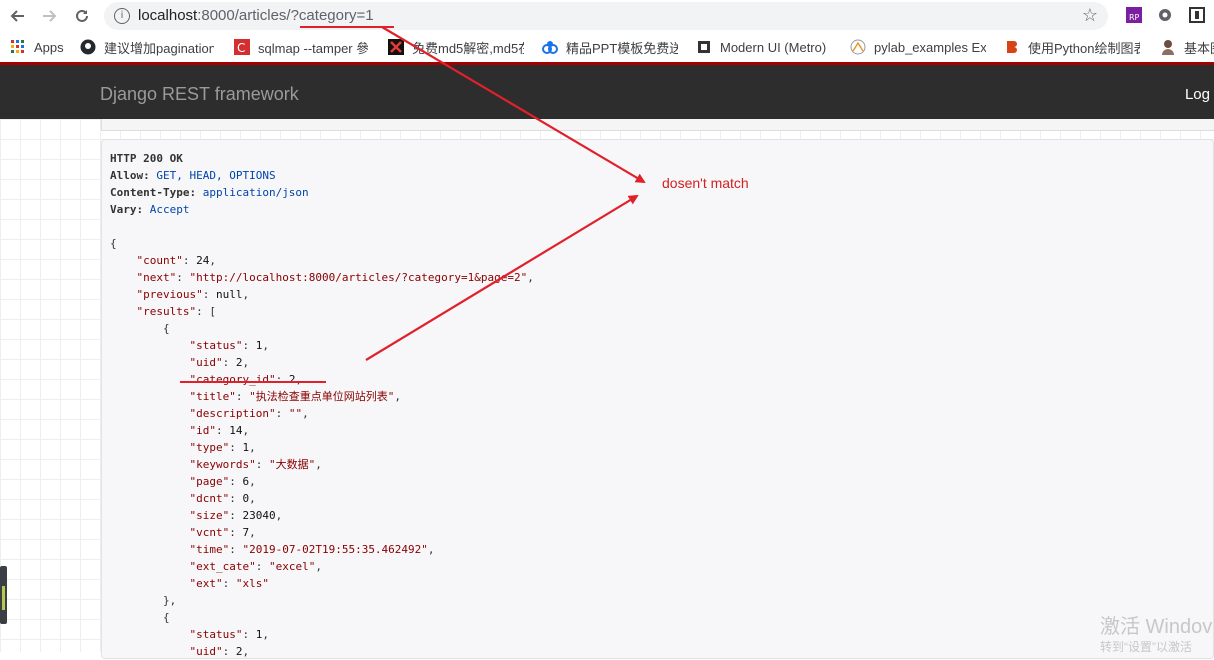 The height and width of the screenshot is (660, 1214). I want to click on json-field: "dcnt": 0,, so click(222, 498).